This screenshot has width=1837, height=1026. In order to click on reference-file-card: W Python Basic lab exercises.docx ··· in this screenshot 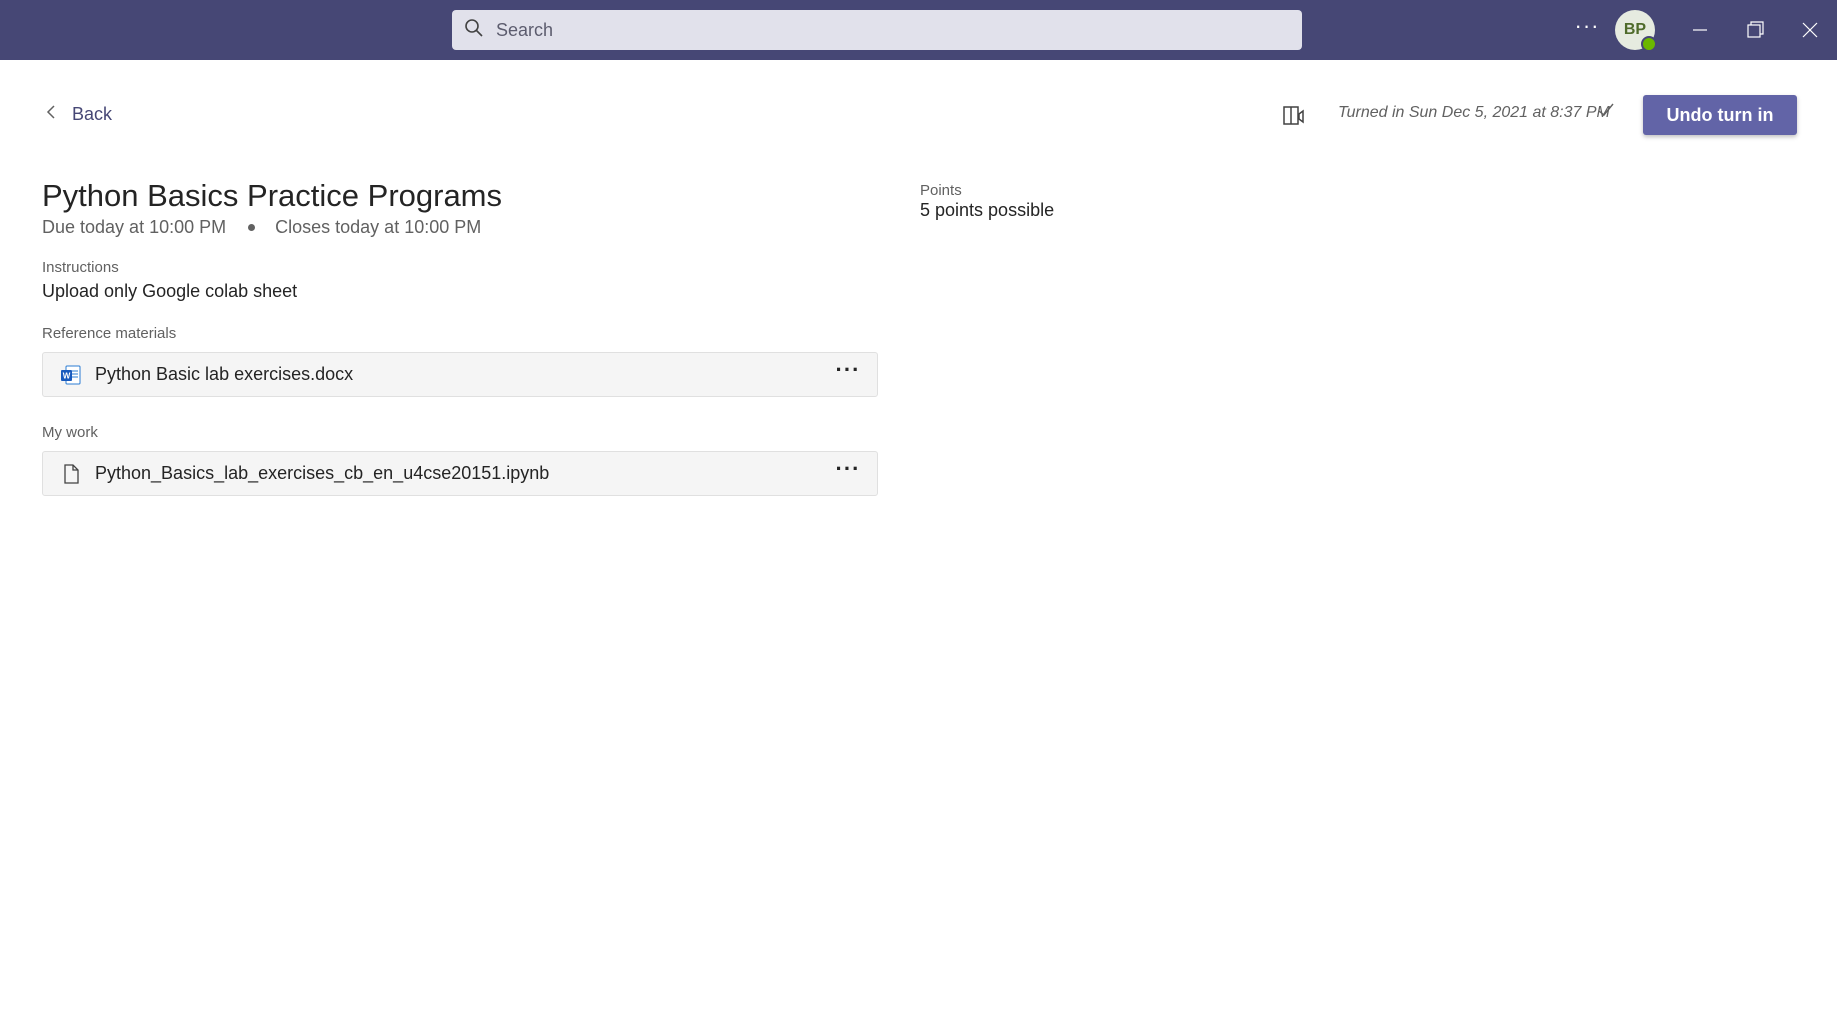, I will do `click(460, 374)`.